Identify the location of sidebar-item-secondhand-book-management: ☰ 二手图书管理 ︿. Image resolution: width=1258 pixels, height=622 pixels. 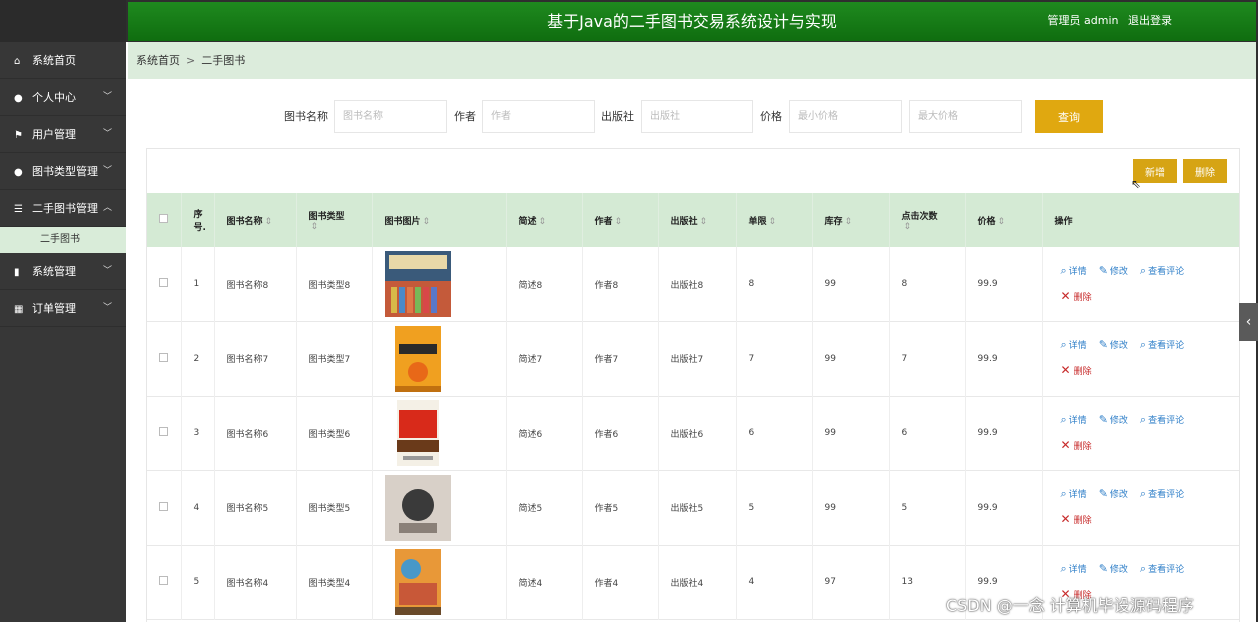
(63, 208).